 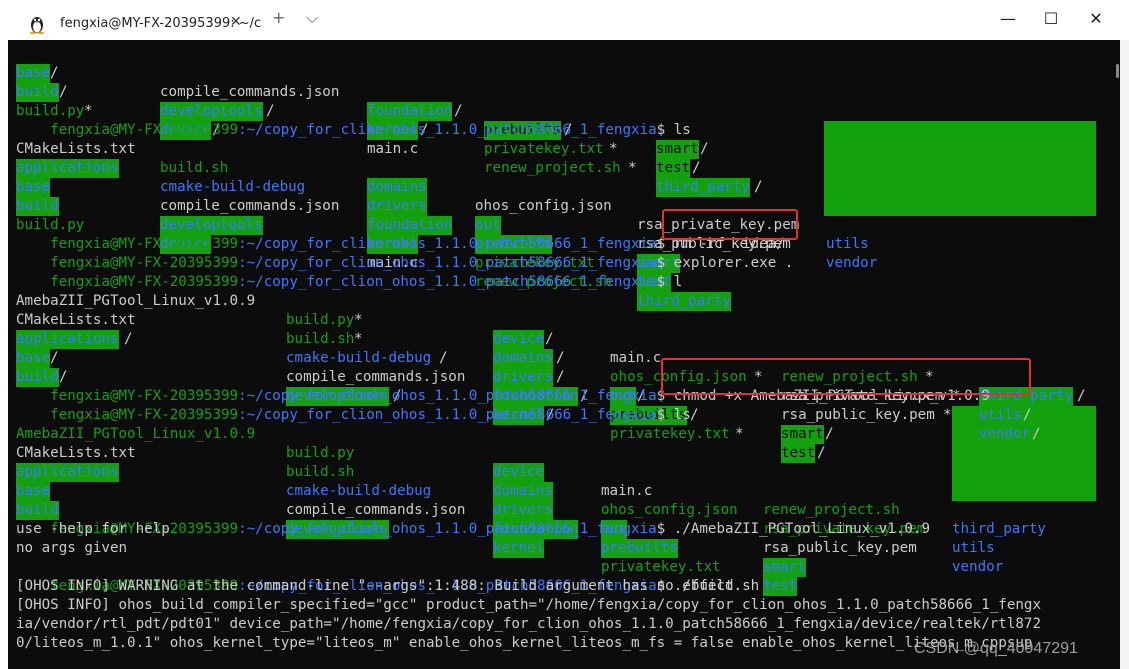 What do you see at coordinates (278, 17) in the screenshot?
I see `new-tab-button: +` at bounding box center [278, 17].